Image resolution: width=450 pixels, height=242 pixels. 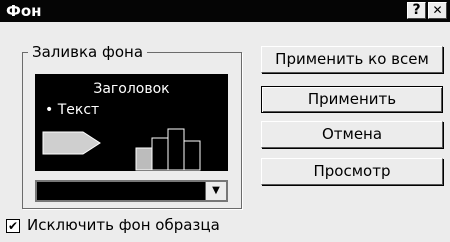 I want to click on close-button: ✕, so click(x=437, y=10).